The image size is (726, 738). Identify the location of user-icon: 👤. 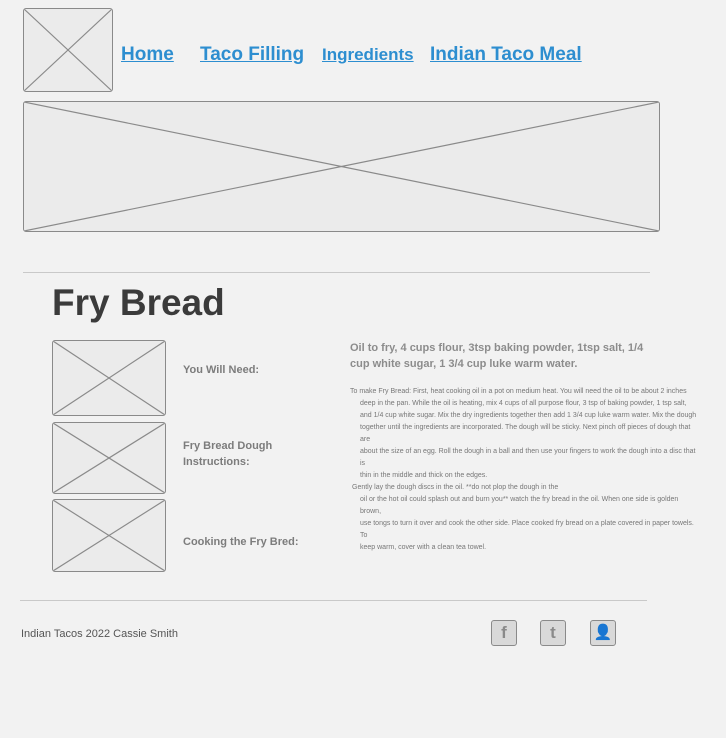
(603, 633).